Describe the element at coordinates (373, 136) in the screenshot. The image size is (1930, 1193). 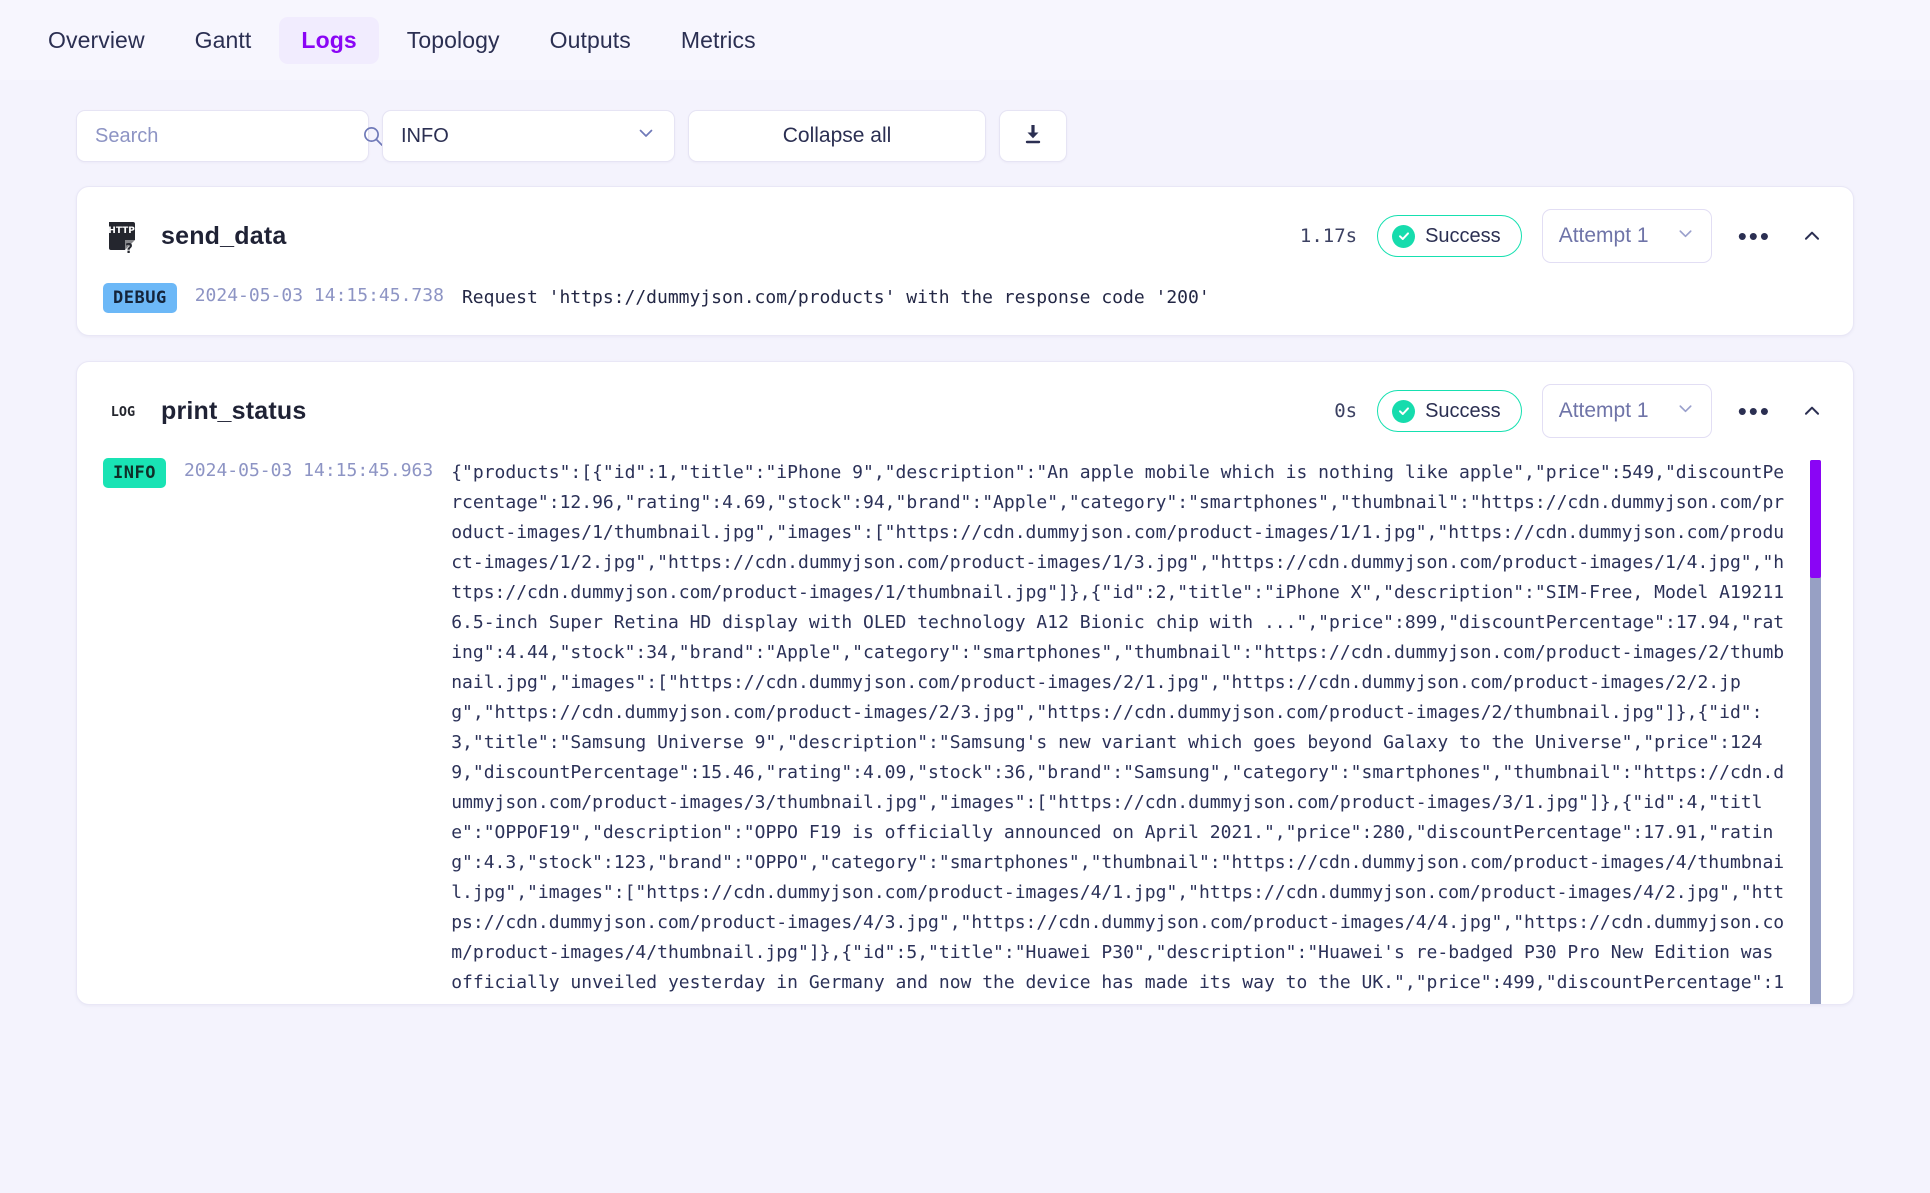
I see `search-icon` at that location.